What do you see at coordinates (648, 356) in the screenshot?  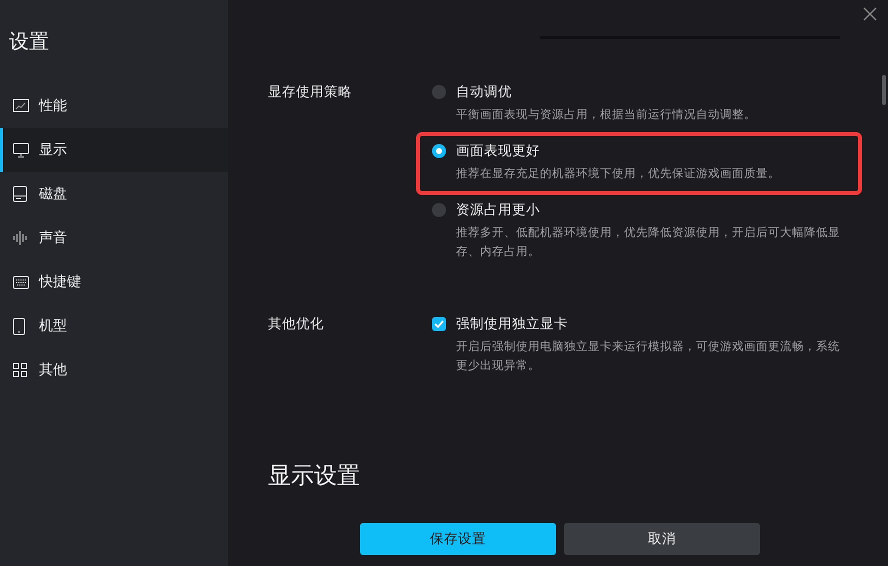 I see `option-description: 开启后强制使用电脑独立显卡来运行模拟器，可使游戏画面更流畅，系统更少出现异常。` at bounding box center [648, 356].